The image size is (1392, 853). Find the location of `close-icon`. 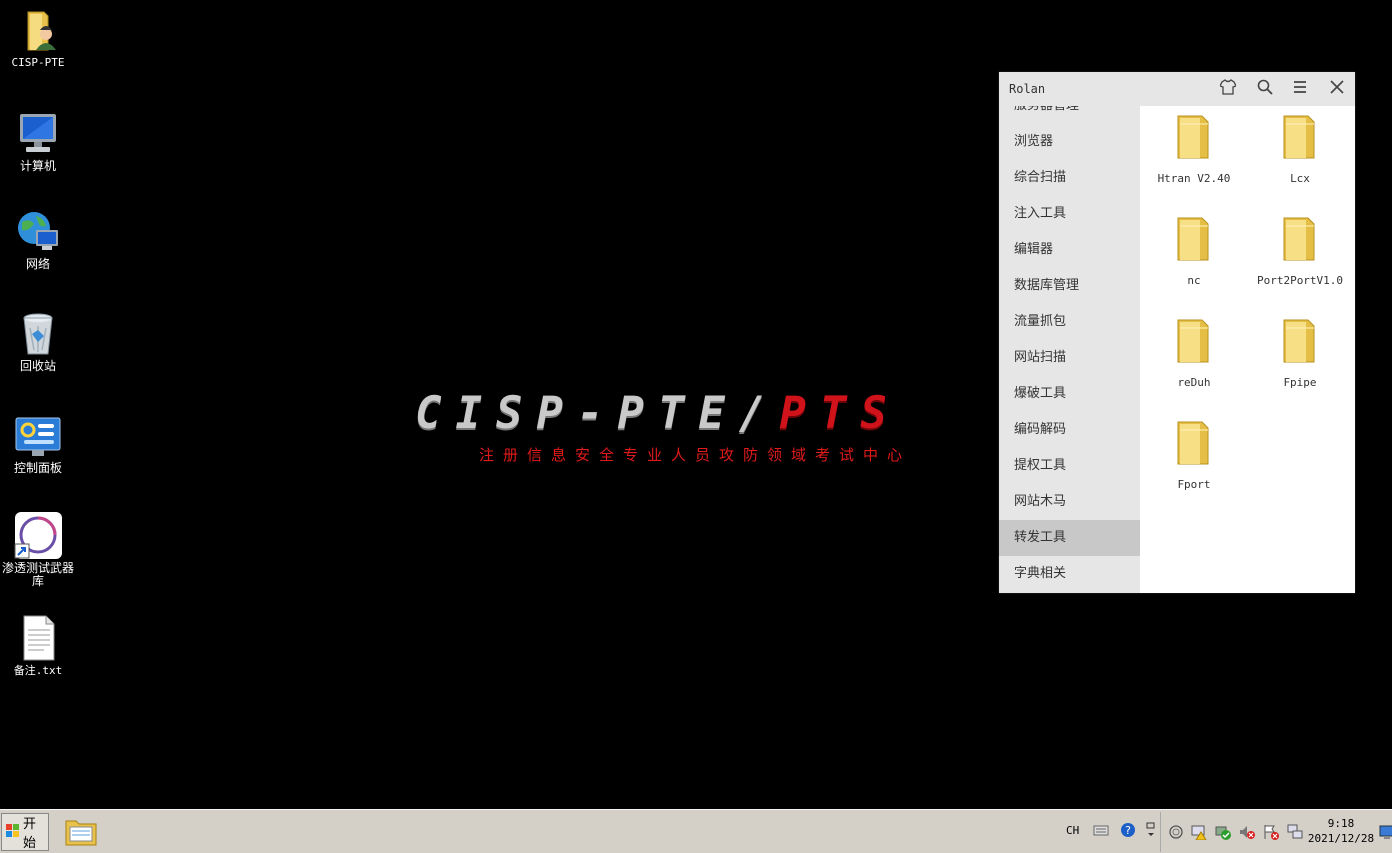

close-icon is located at coordinates (1337, 89).